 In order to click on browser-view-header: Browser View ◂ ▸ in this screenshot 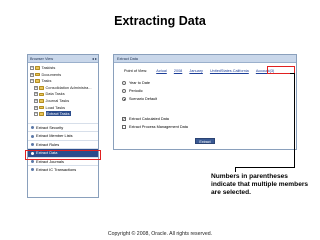, I will do `click(63, 59)`.